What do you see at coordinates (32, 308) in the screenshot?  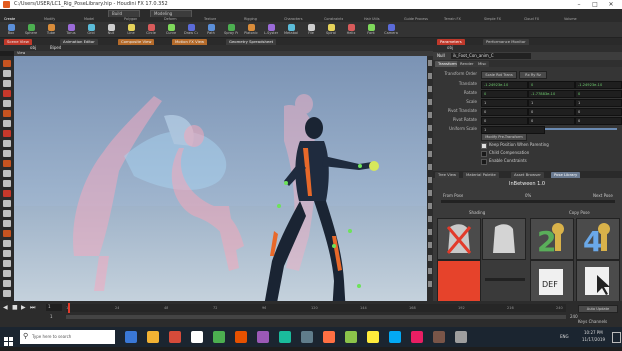 I see `end-icon: ⏭` at bounding box center [32, 308].